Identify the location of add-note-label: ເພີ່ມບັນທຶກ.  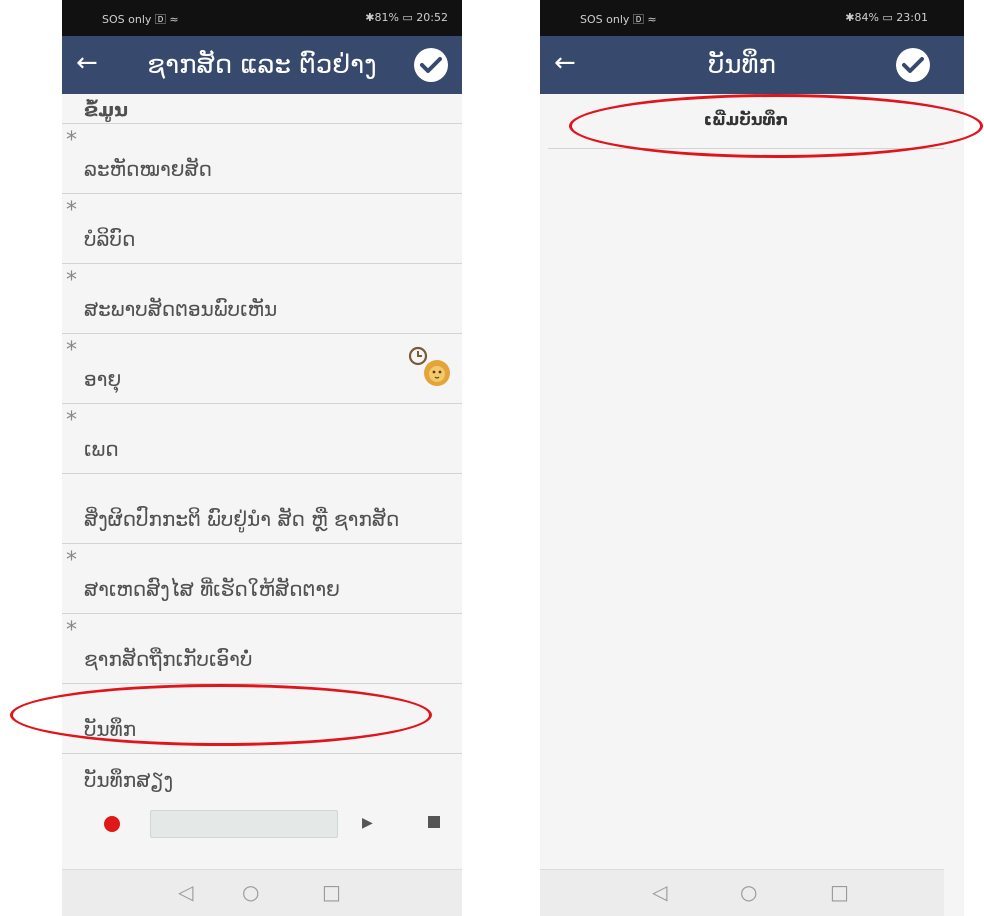
(746, 119).